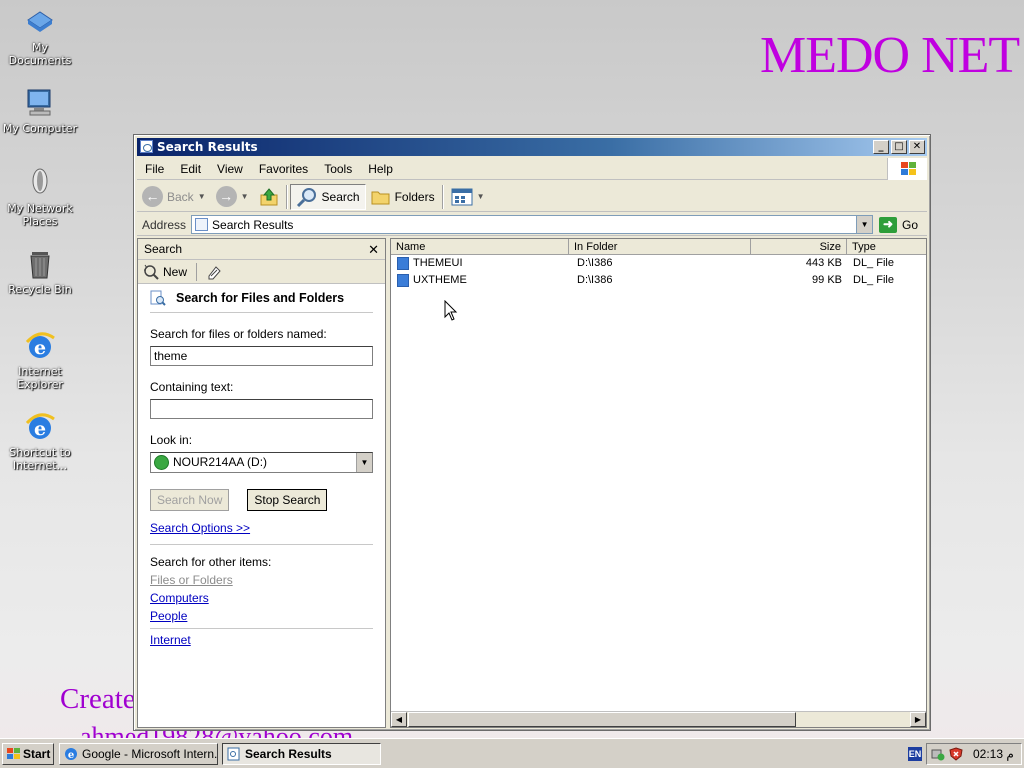  Describe the element at coordinates (532, 197) in the screenshot. I see `standard-toolbar: ← Back ▼ → ▼ Search Folders ▼` at that location.